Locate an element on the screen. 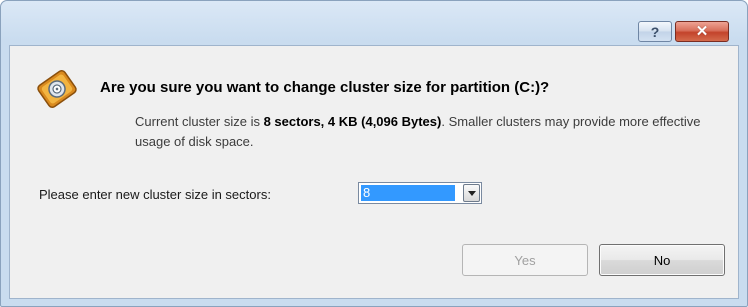 This screenshot has width=748, height=307. dropdown-button is located at coordinates (471, 193).